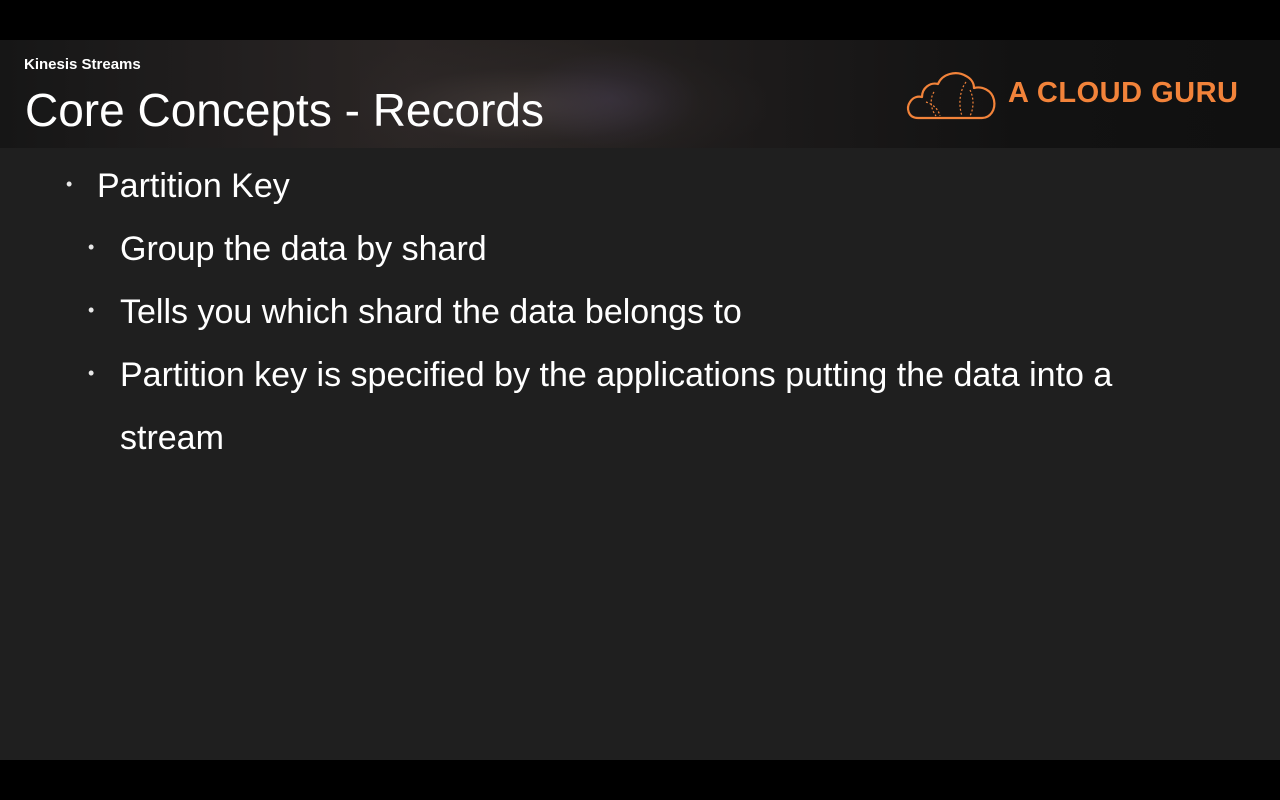 The image size is (1280, 800). Describe the element at coordinates (640, 20) in the screenshot. I see `letterbox-top` at that location.